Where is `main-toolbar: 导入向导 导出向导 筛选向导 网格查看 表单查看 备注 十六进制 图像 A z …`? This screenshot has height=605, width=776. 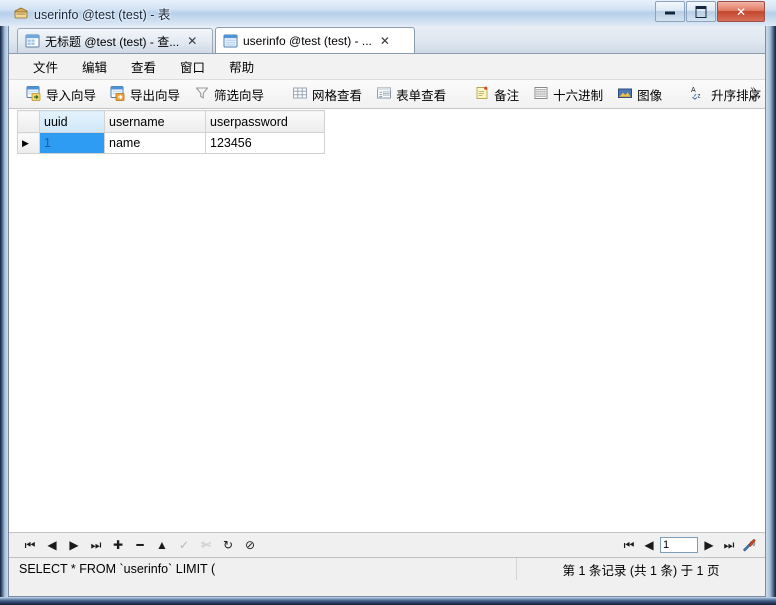 main-toolbar: 导入向导 导出向导 筛选向导 网格查看 表单查看 备注 十六进制 图像 A z … is located at coordinates (387, 94).